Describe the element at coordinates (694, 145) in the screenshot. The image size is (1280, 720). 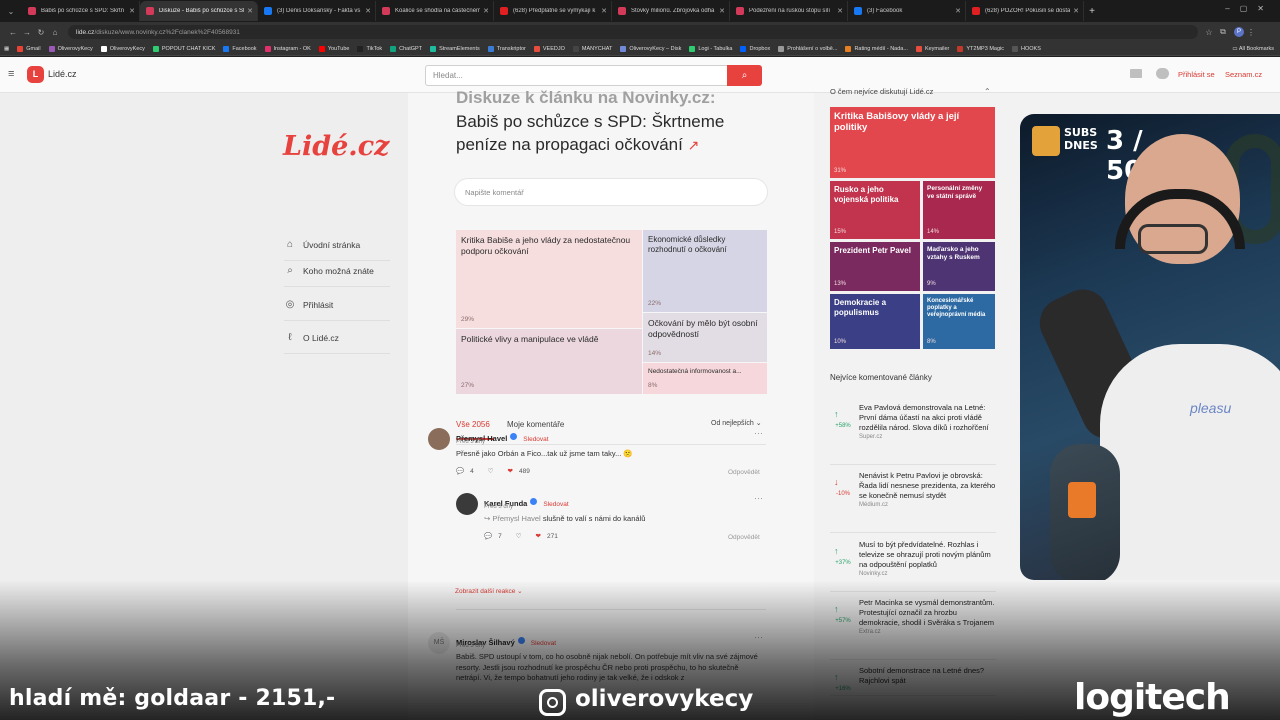
I see `external-link-icon: ↗` at that location.